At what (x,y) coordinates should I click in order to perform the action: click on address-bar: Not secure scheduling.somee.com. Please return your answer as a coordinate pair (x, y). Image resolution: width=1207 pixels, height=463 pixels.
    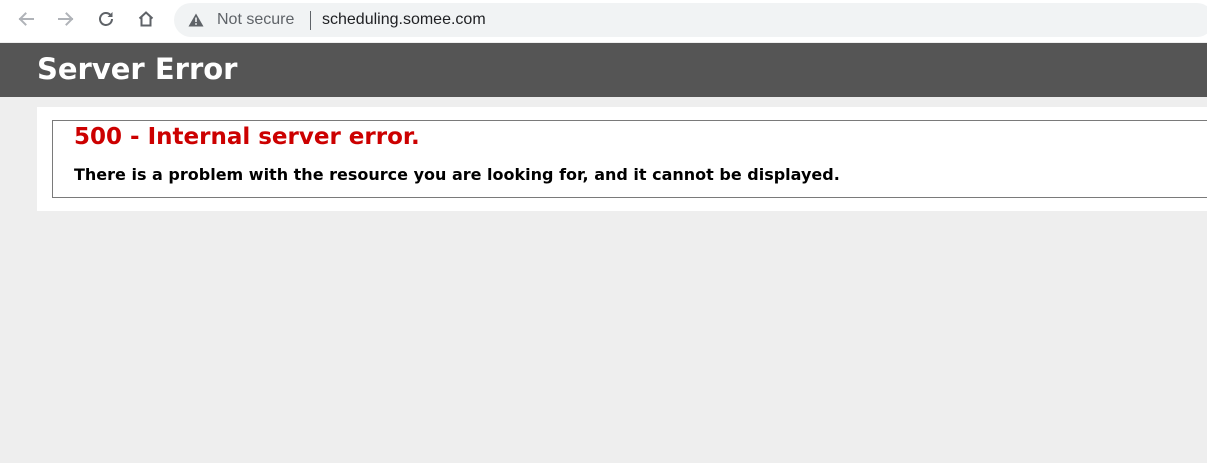
    Looking at the image, I should click on (690, 20).